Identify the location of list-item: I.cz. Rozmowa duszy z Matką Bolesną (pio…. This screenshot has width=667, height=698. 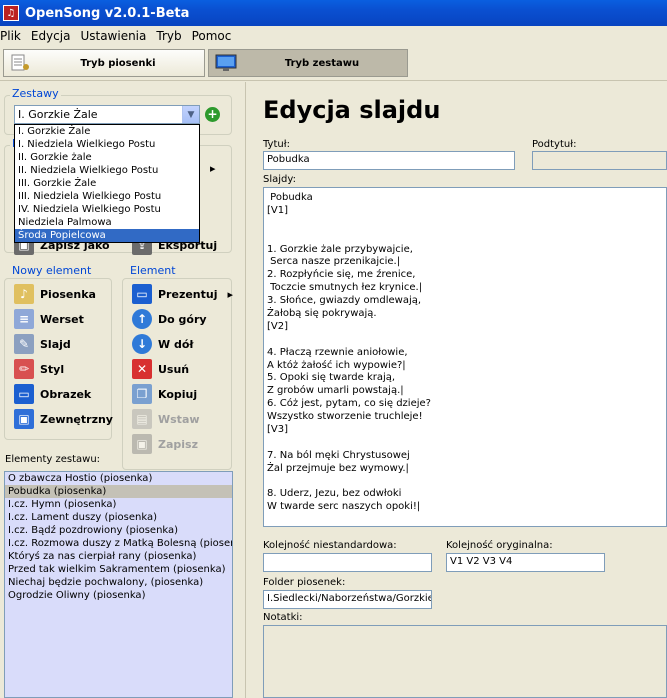
(118, 543).